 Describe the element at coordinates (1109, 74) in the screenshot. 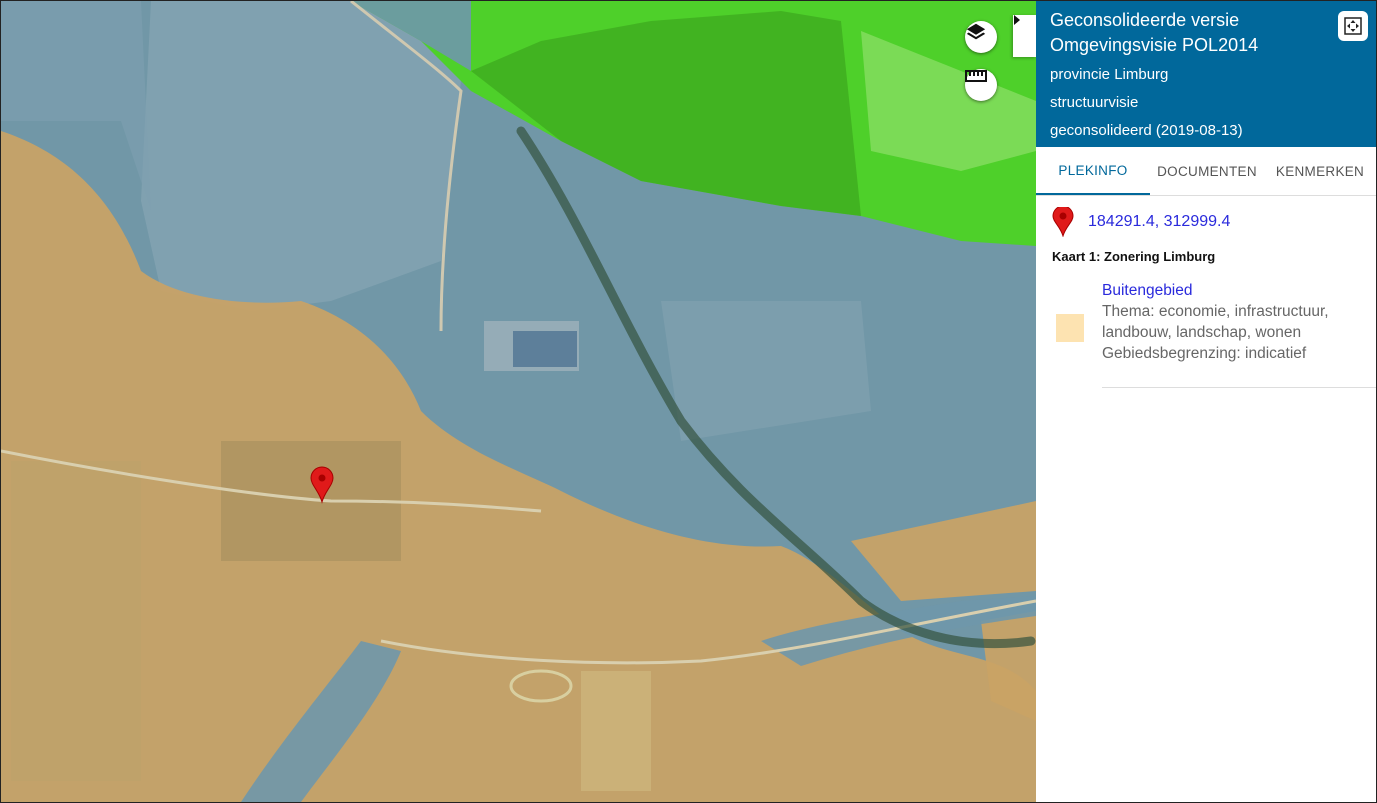

I see `plan-organisation: provincie Limburg` at that location.